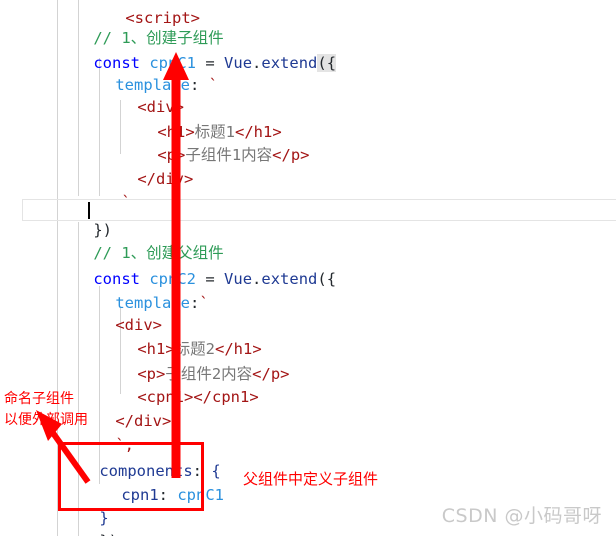  What do you see at coordinates (308, 219) in the screenshot?
I see `code-line: })` at bounding box center [308, 219].